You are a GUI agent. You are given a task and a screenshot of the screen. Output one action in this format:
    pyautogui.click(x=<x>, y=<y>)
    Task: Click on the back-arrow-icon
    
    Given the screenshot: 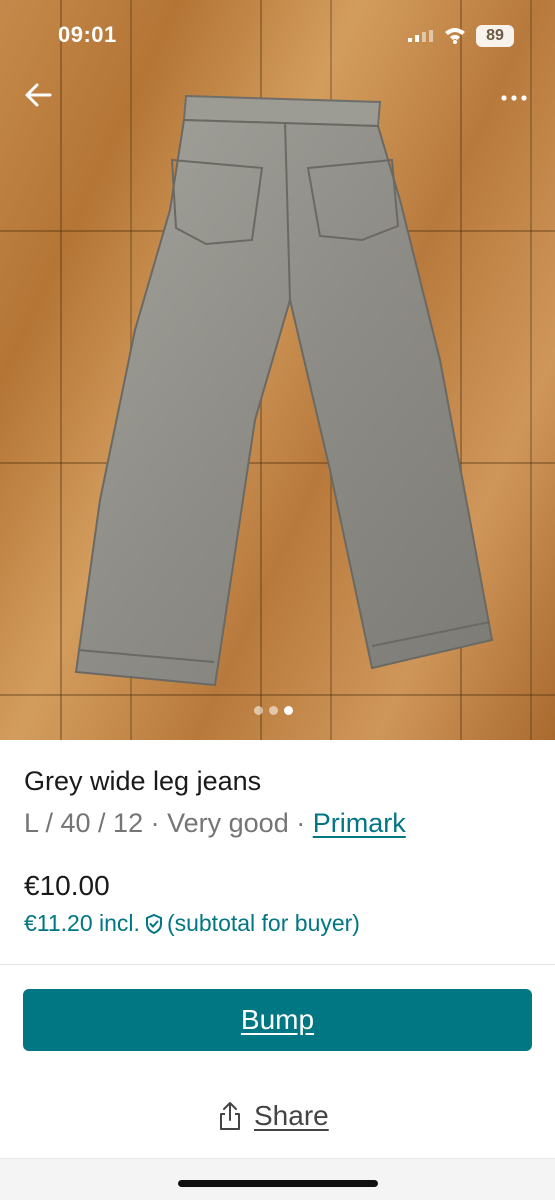 What is the action you would take?
    pyautogui.click(x=39, y=95)
    